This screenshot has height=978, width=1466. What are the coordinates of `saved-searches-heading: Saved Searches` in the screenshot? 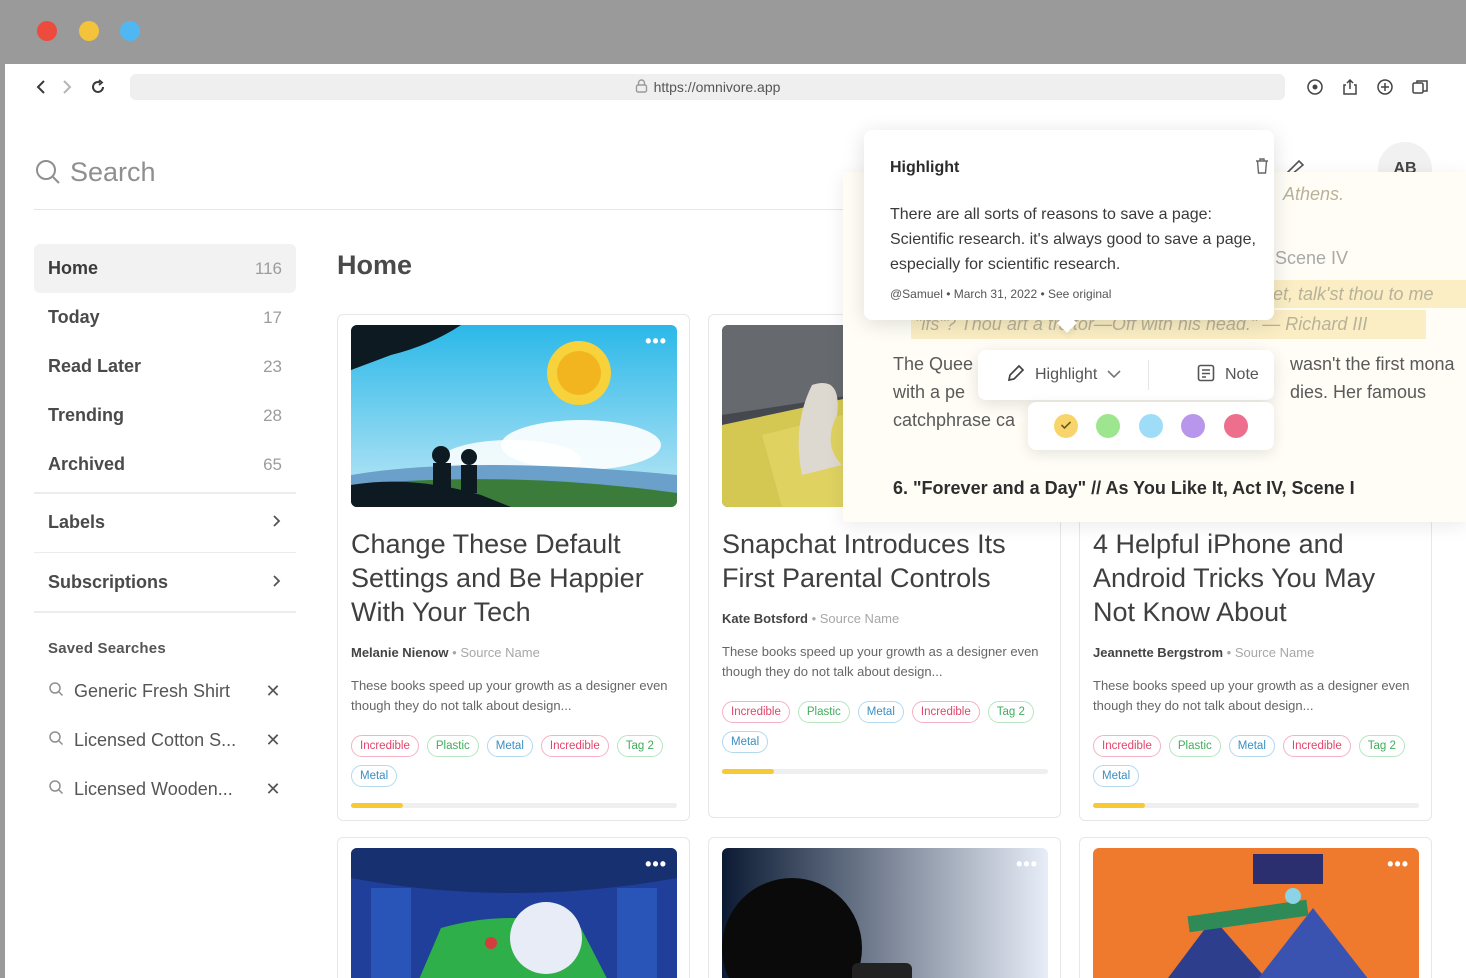 It's located at (107, 648).